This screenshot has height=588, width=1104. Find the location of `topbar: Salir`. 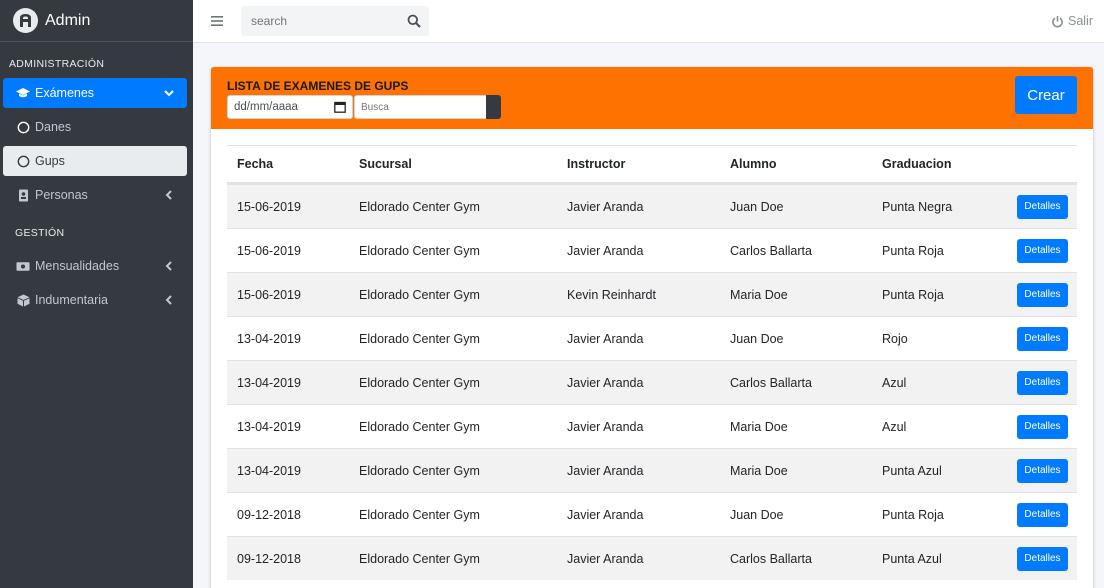

topbar: Salir is located at coordinates (648, 21).